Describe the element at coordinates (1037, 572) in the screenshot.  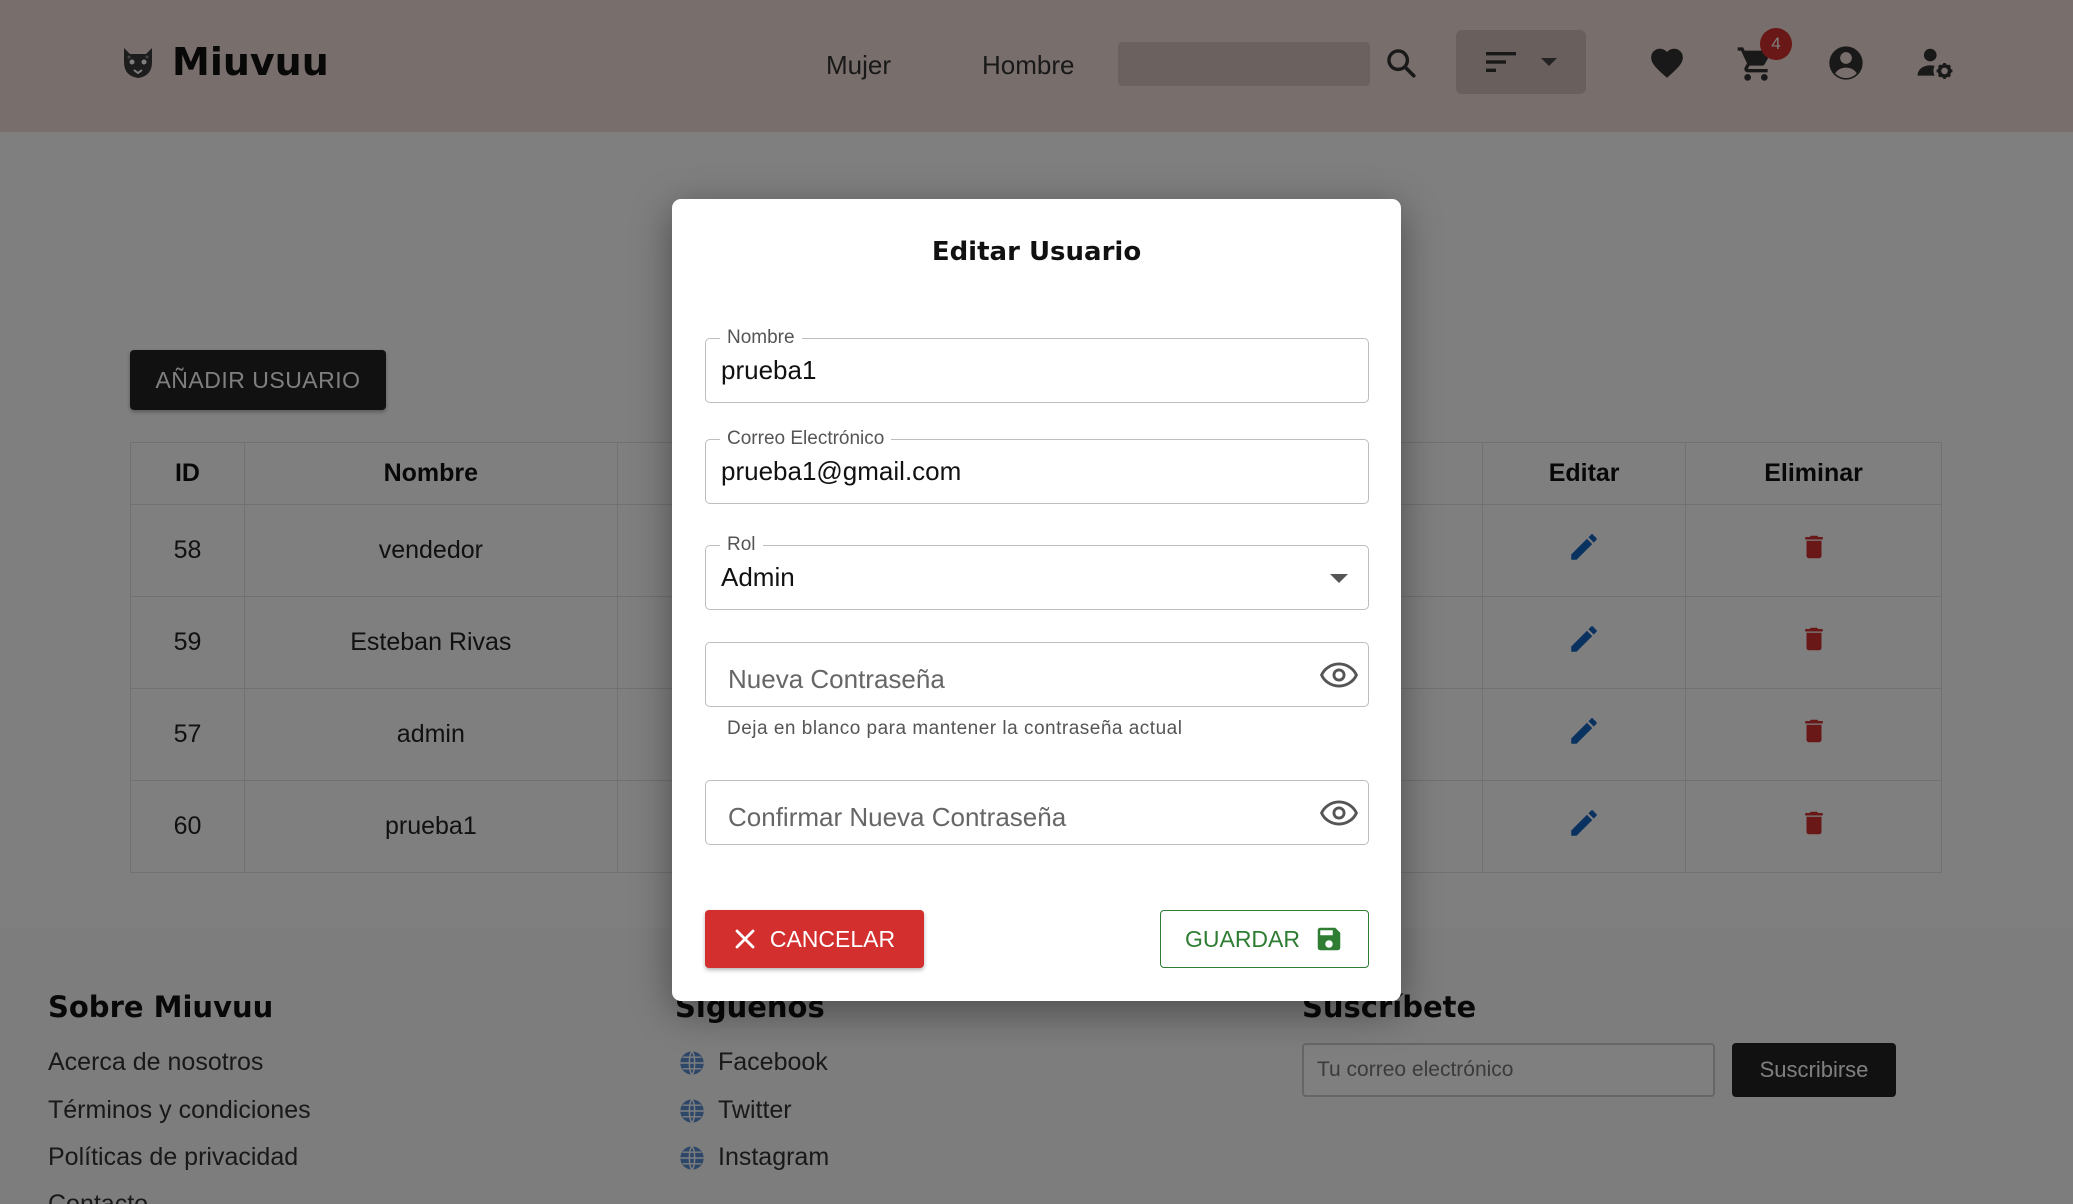
I see `role-select: Rol Admin` at that location.